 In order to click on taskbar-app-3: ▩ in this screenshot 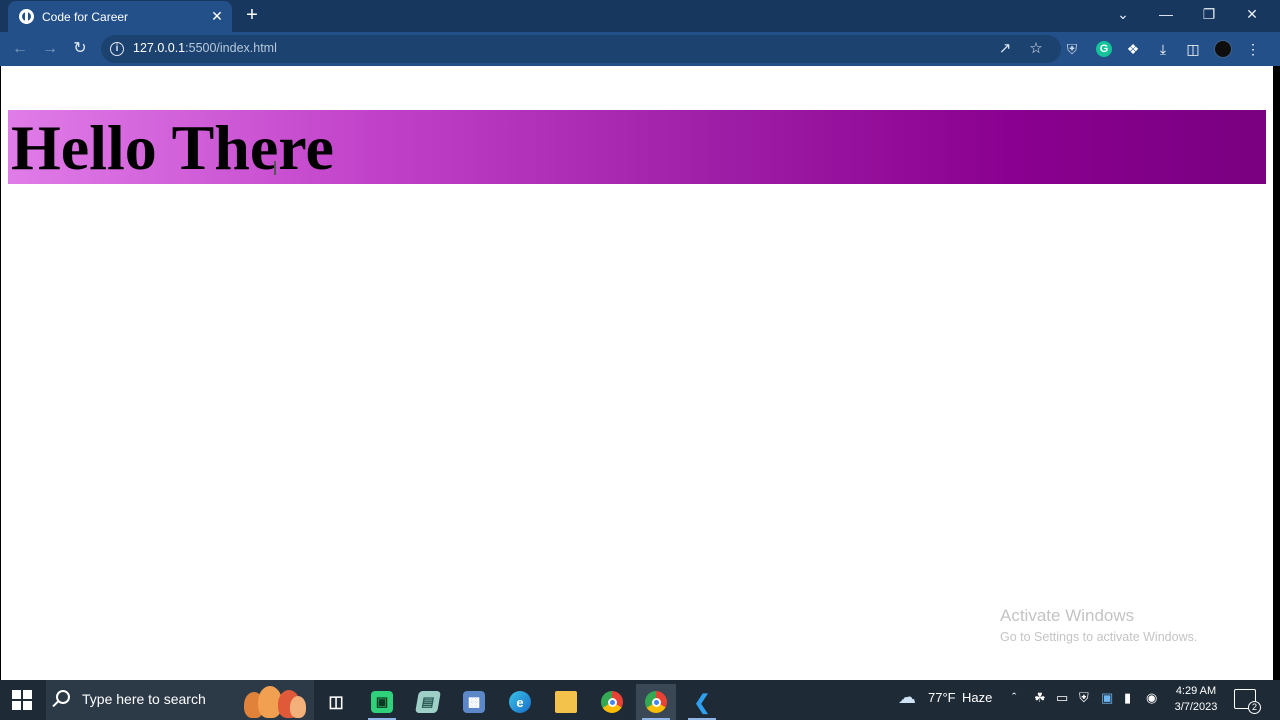, I will do `click(474, 702)`.